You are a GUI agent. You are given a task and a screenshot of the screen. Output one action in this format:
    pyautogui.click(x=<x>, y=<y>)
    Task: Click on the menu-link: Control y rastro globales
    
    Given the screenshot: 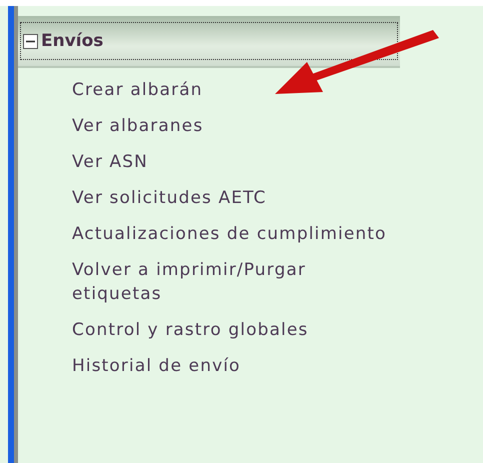 What is the action you would take?
    pyautogui.click(x=232, y=330)
    